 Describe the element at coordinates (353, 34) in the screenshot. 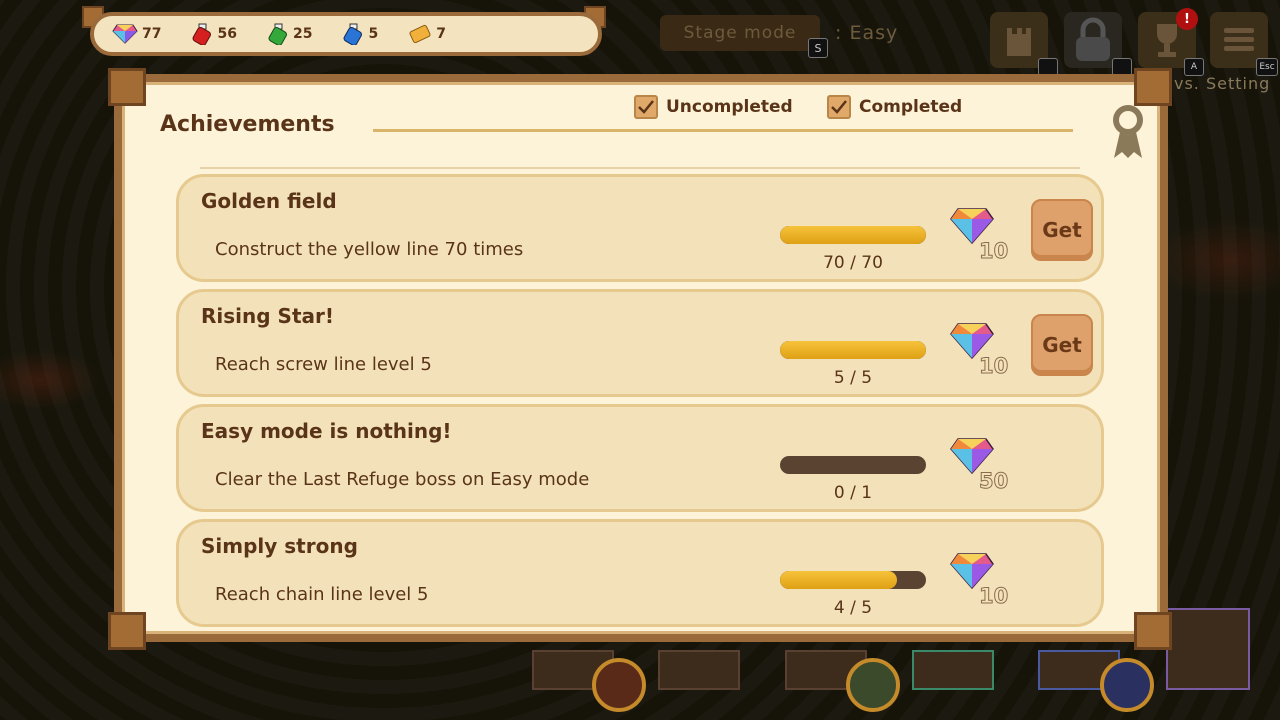

I see `blue-potion-icon` at that location.